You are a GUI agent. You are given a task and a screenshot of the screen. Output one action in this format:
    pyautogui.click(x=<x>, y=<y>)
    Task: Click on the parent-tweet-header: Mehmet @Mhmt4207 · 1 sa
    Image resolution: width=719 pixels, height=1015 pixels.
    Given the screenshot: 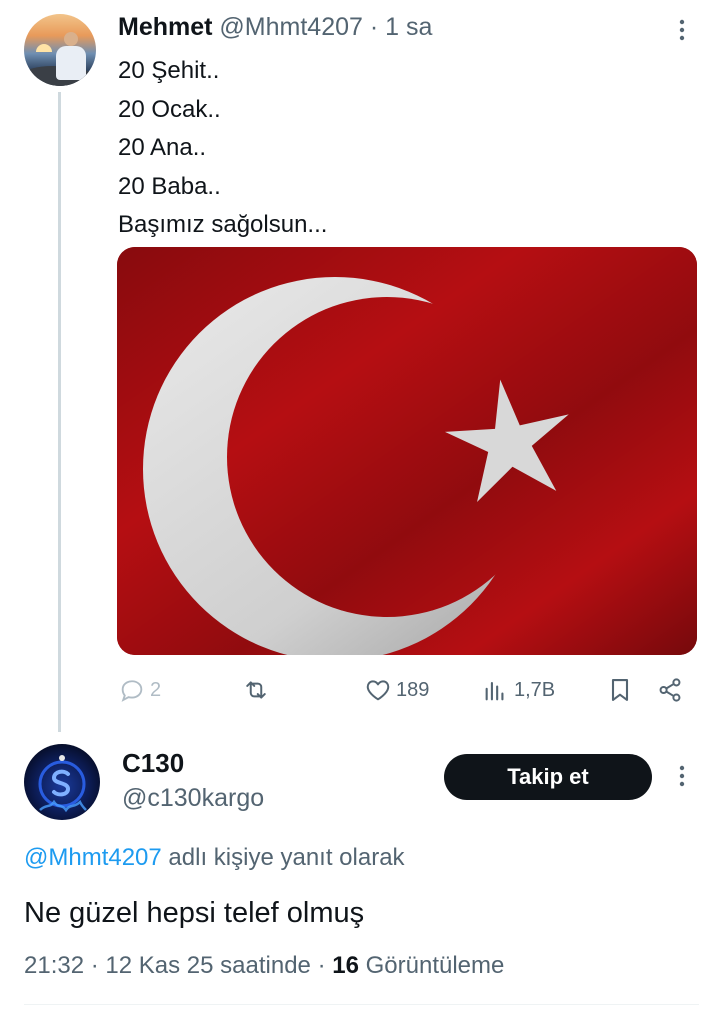 What is the action you would take?
    pyautogui.click(x=275, y=27)
    